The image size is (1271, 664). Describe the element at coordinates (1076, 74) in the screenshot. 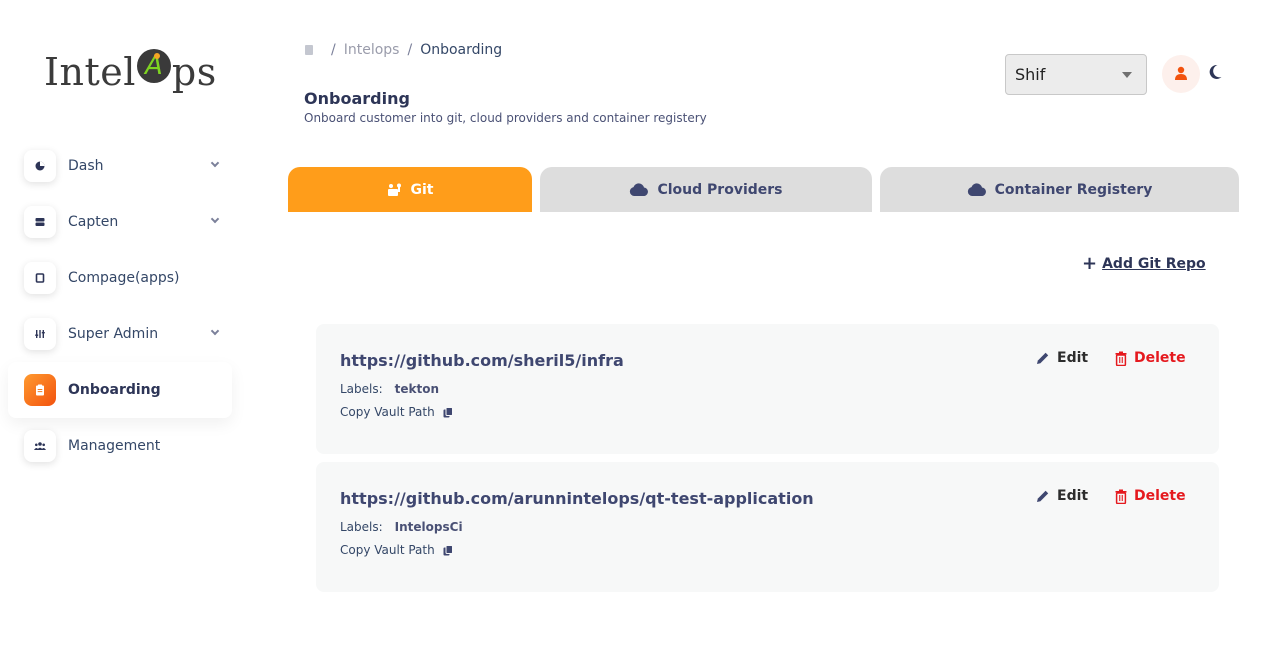

I see `organization-select: Shif` at that location.